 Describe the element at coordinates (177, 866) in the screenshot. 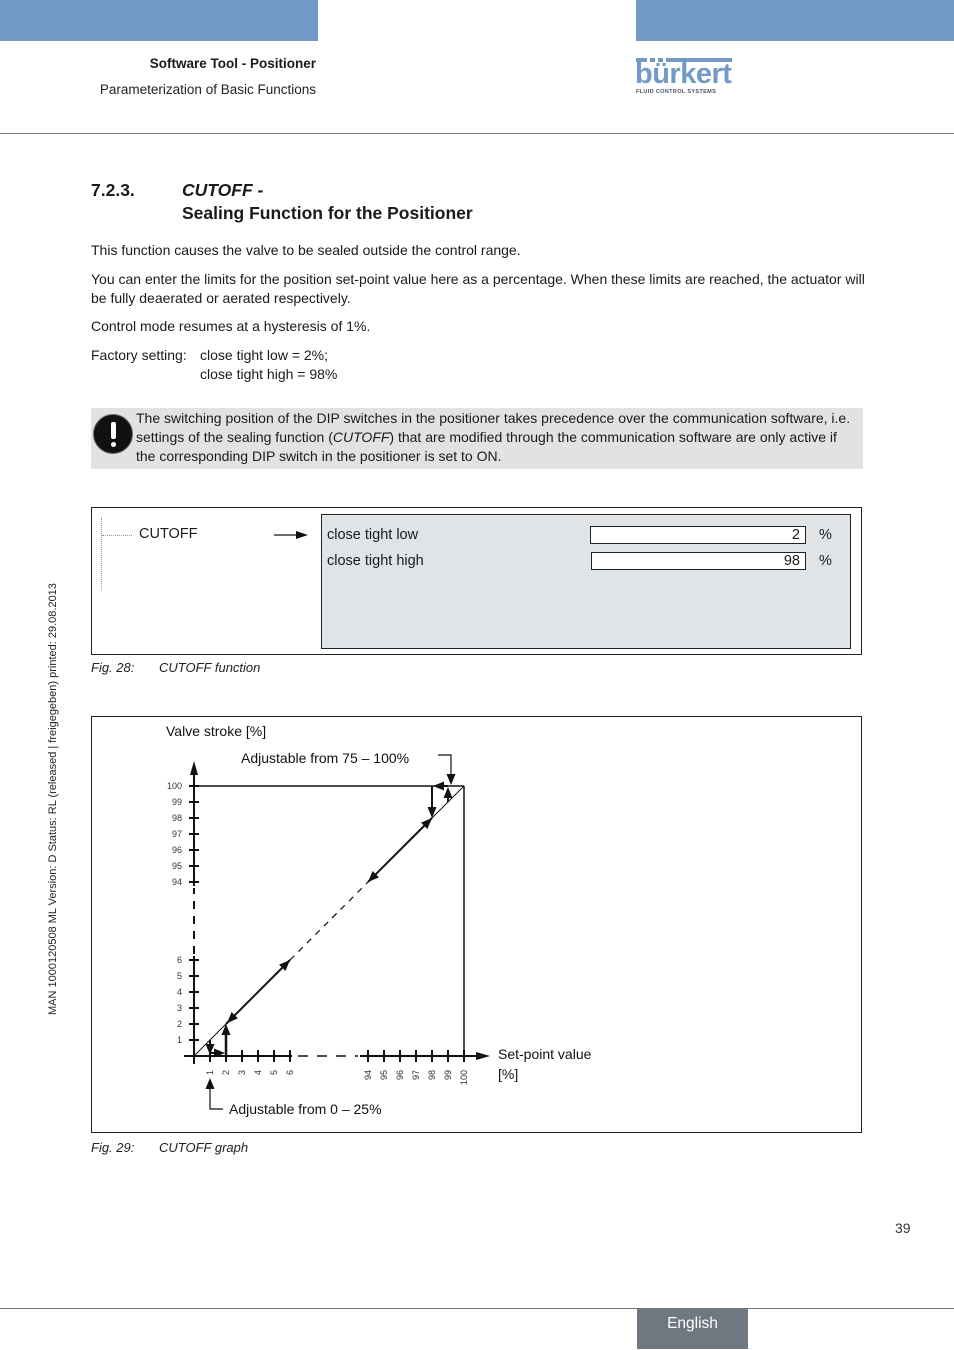

I see `y-tick-label: 95` at that location.